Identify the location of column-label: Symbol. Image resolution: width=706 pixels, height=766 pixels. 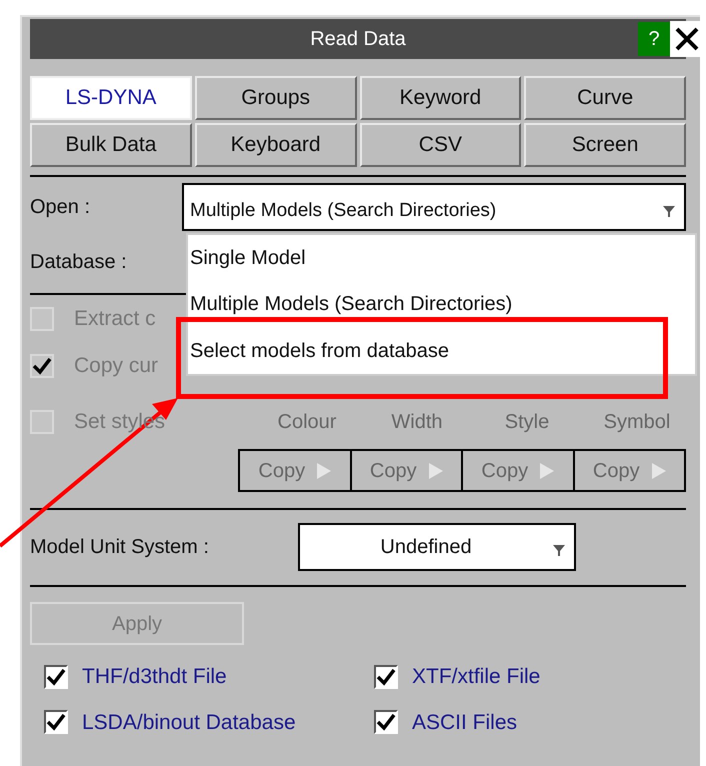
(637, 422).